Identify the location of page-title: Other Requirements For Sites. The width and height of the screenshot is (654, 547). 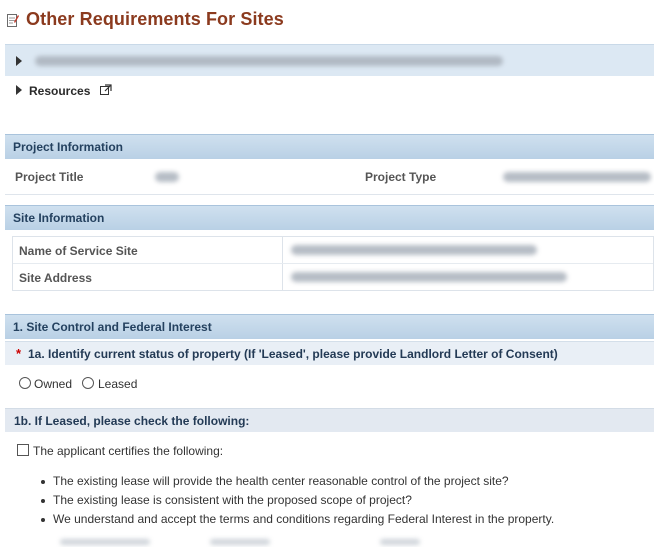
(155, 19).